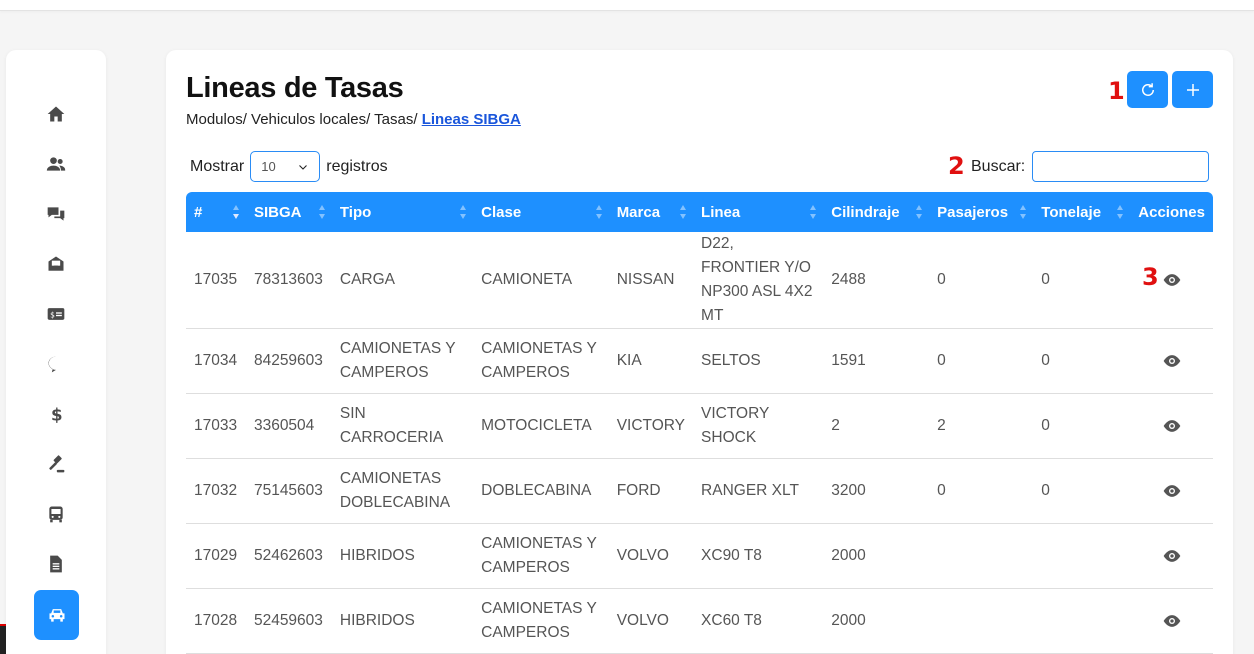 The width and height of the screenshot is (1254, 654). I want to click on page-length-select: 10, so click(285, 166).